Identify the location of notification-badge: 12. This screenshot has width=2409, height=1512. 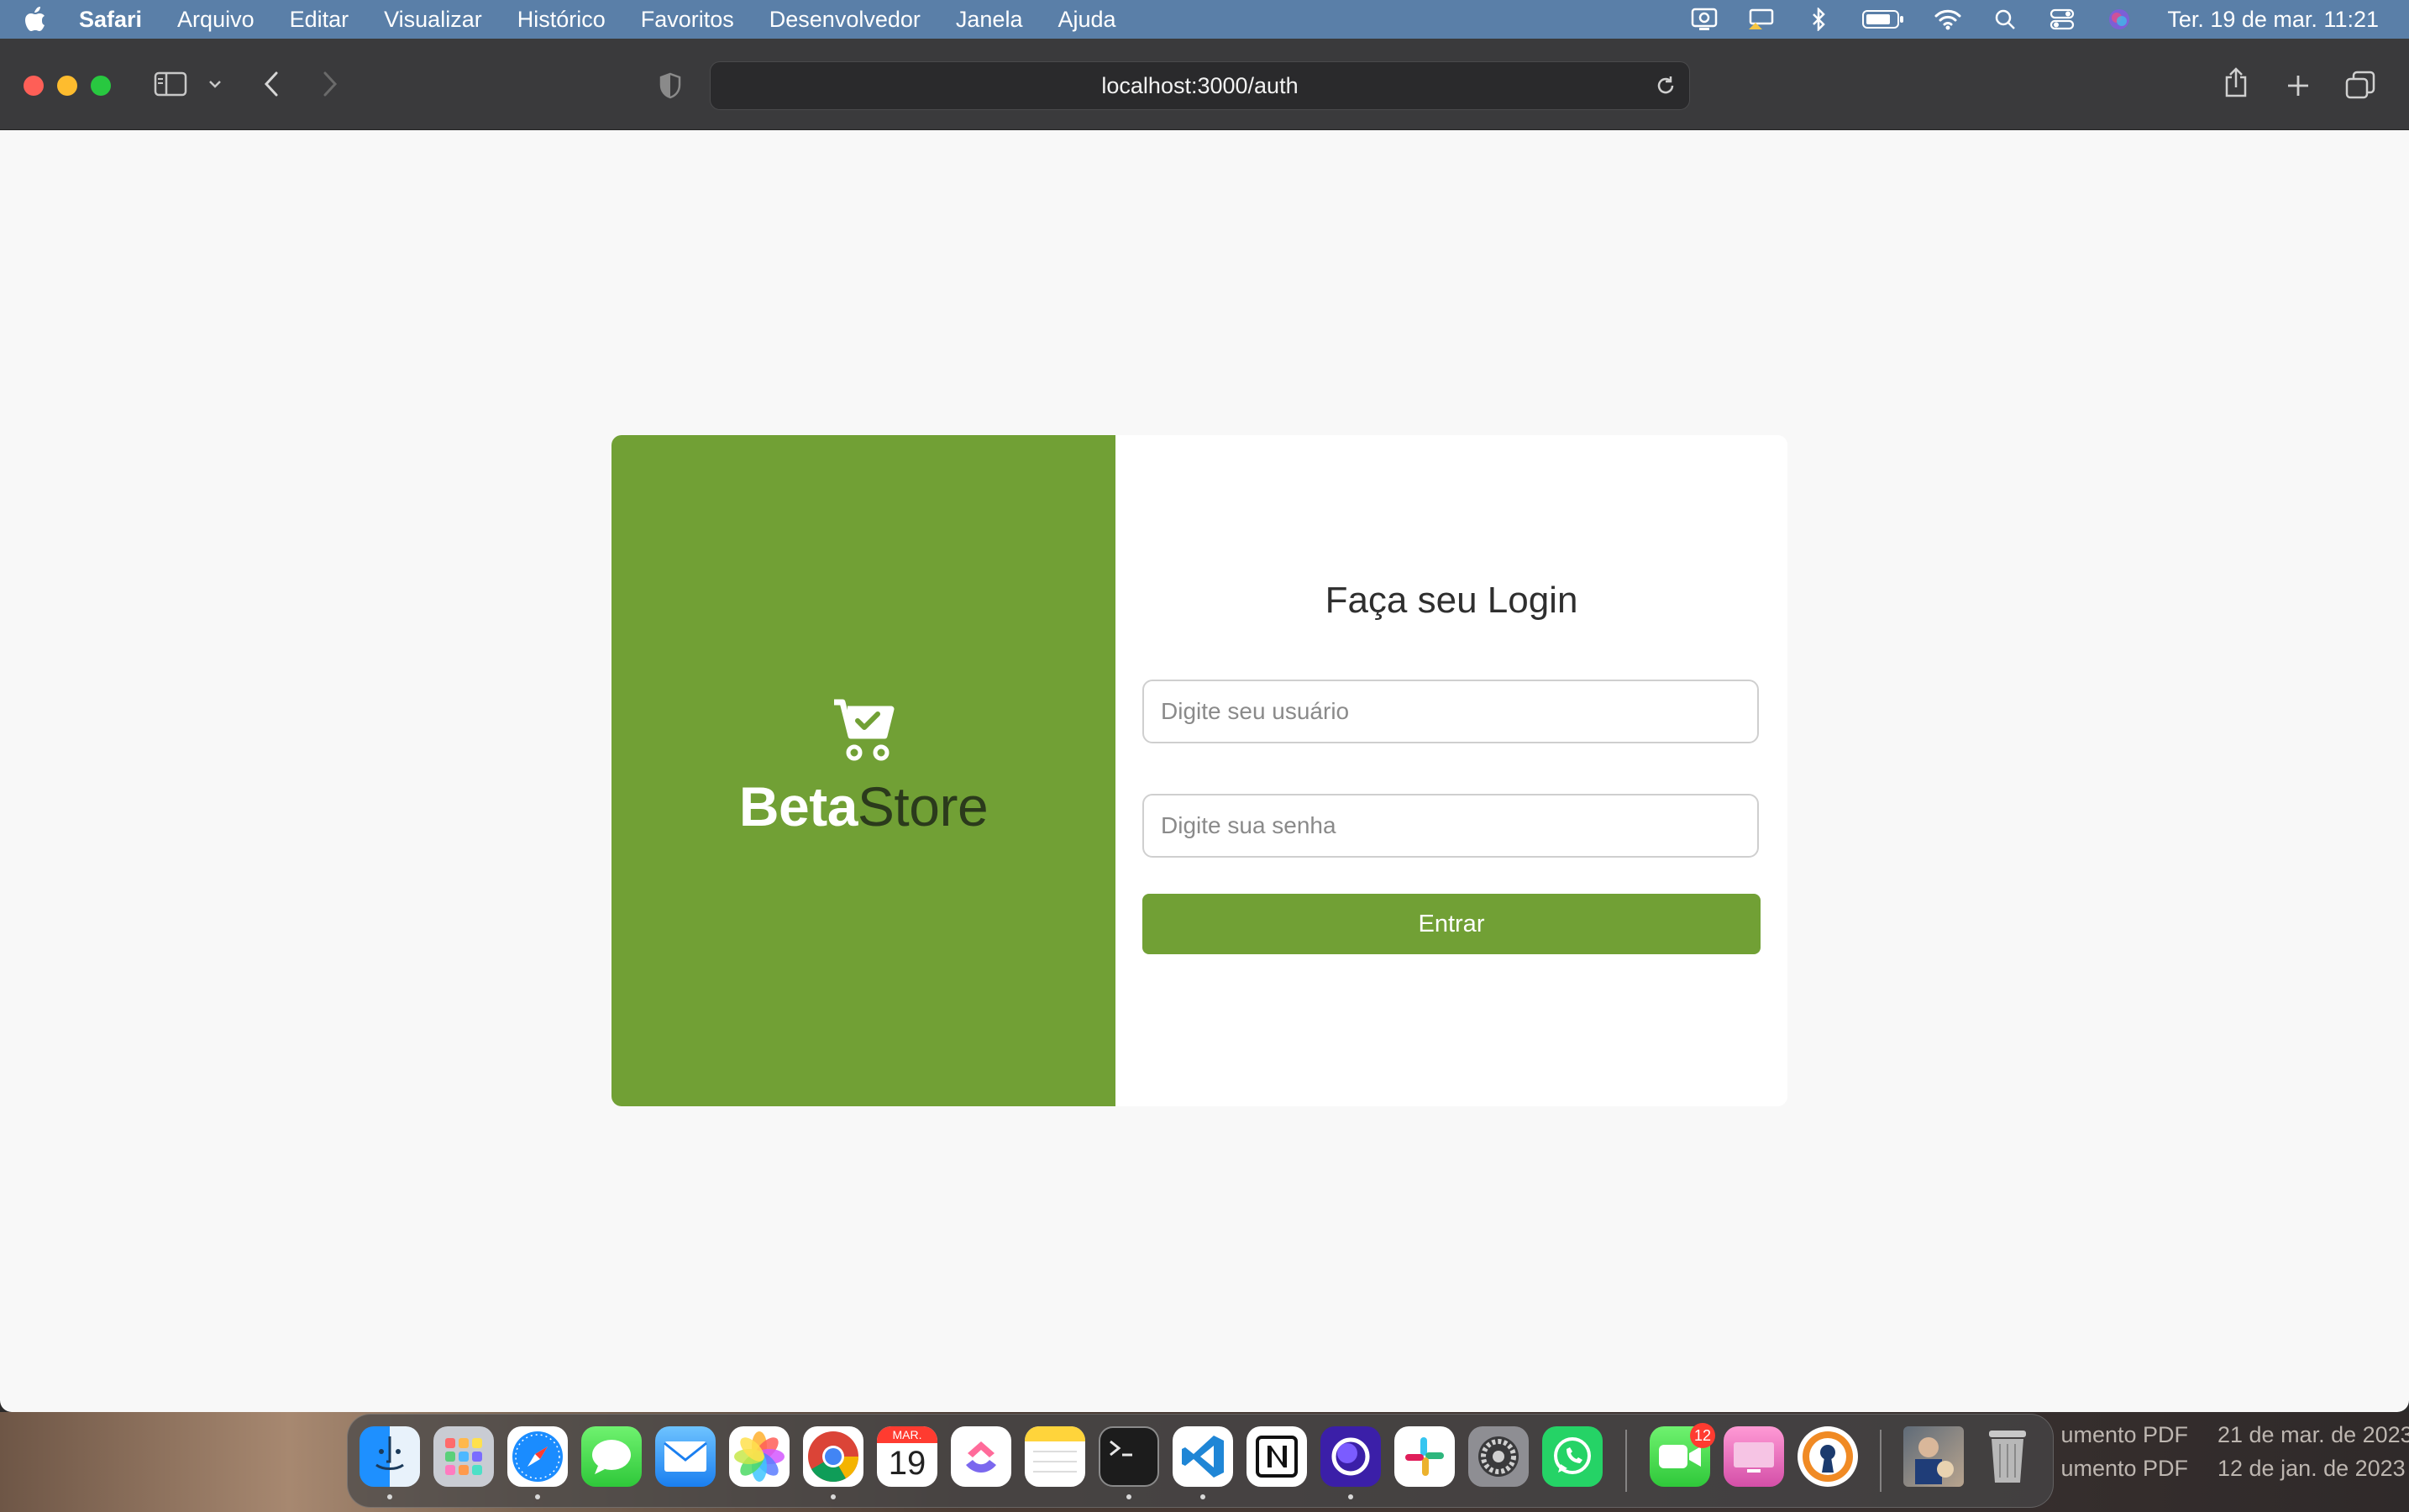
(1703, 1435).